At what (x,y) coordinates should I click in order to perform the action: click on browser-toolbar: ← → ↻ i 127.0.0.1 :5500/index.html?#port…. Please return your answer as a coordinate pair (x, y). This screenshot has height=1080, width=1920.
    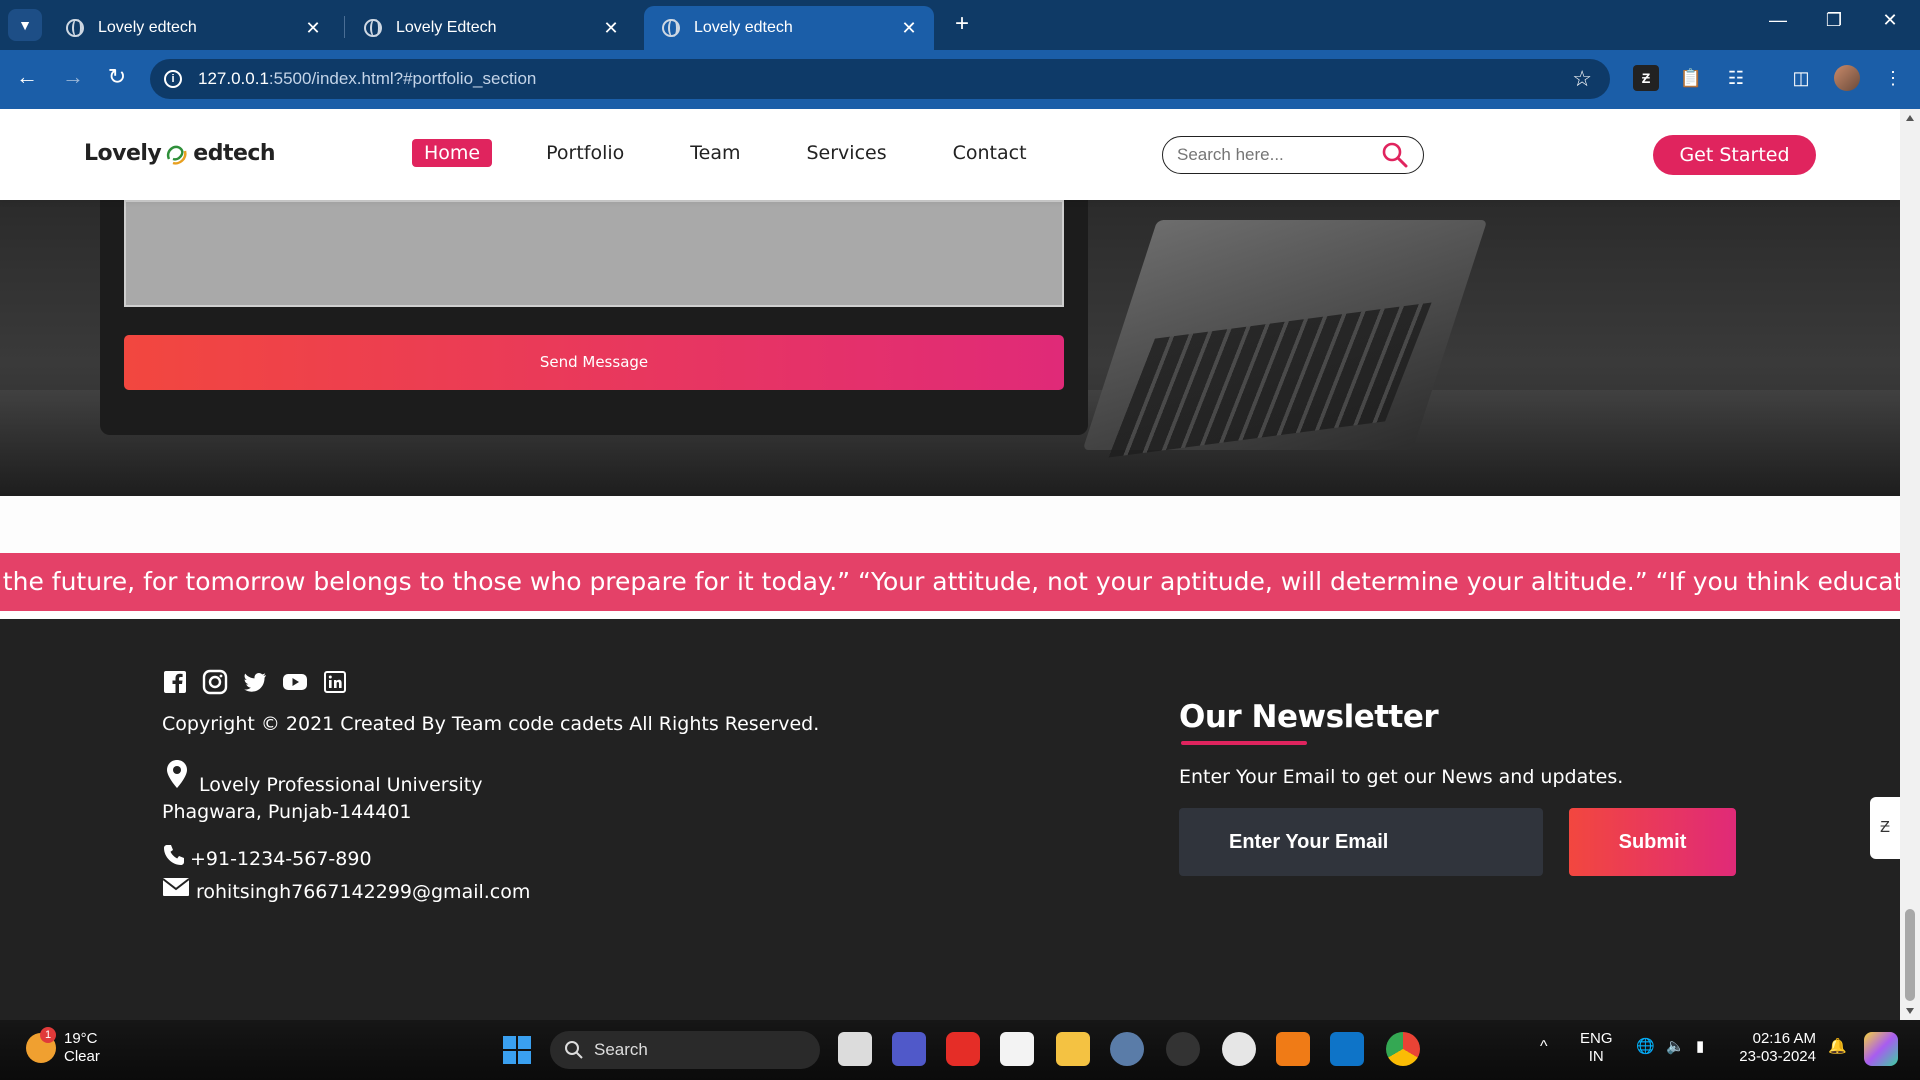
    Looking at the image, I should click on (960, 79).